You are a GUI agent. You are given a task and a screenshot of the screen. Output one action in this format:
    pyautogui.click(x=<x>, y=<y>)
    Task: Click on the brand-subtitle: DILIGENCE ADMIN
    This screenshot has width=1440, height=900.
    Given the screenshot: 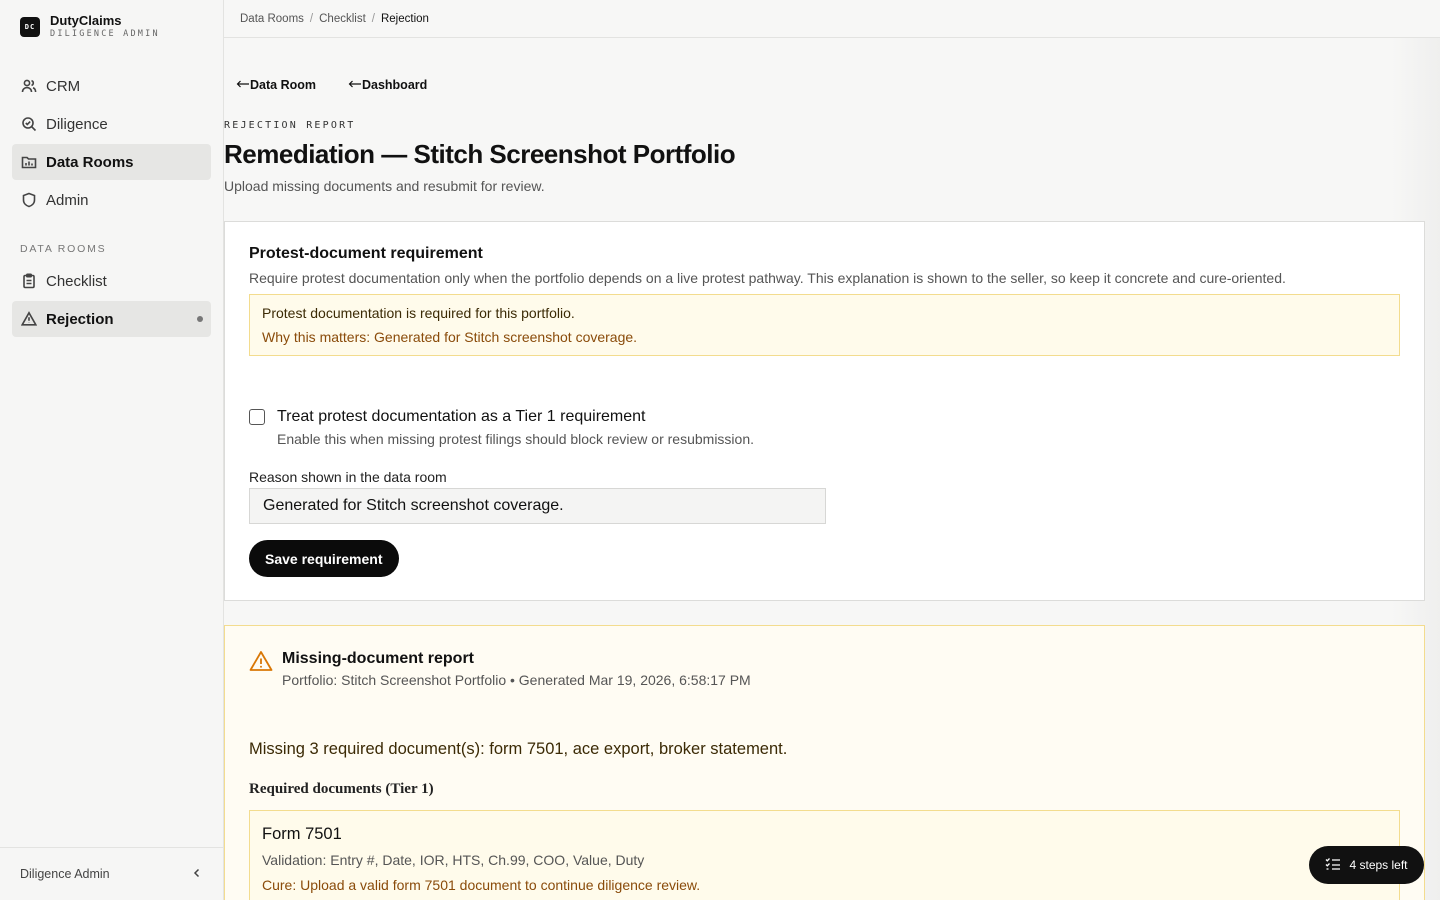 What is the action you would take?
    pyautogui.click(x=105, y=34)
    